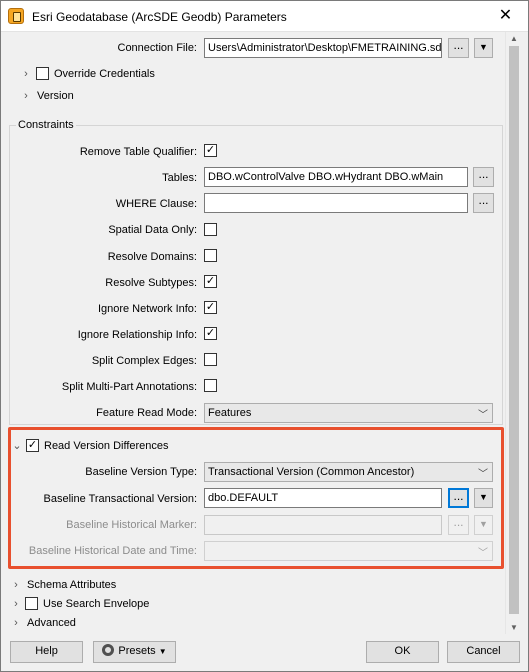  What do you see at coordinates (156, 204) in the screenshot?
I see `where-clause-label: WHERE Clause:` at bounding box center [156, 204].